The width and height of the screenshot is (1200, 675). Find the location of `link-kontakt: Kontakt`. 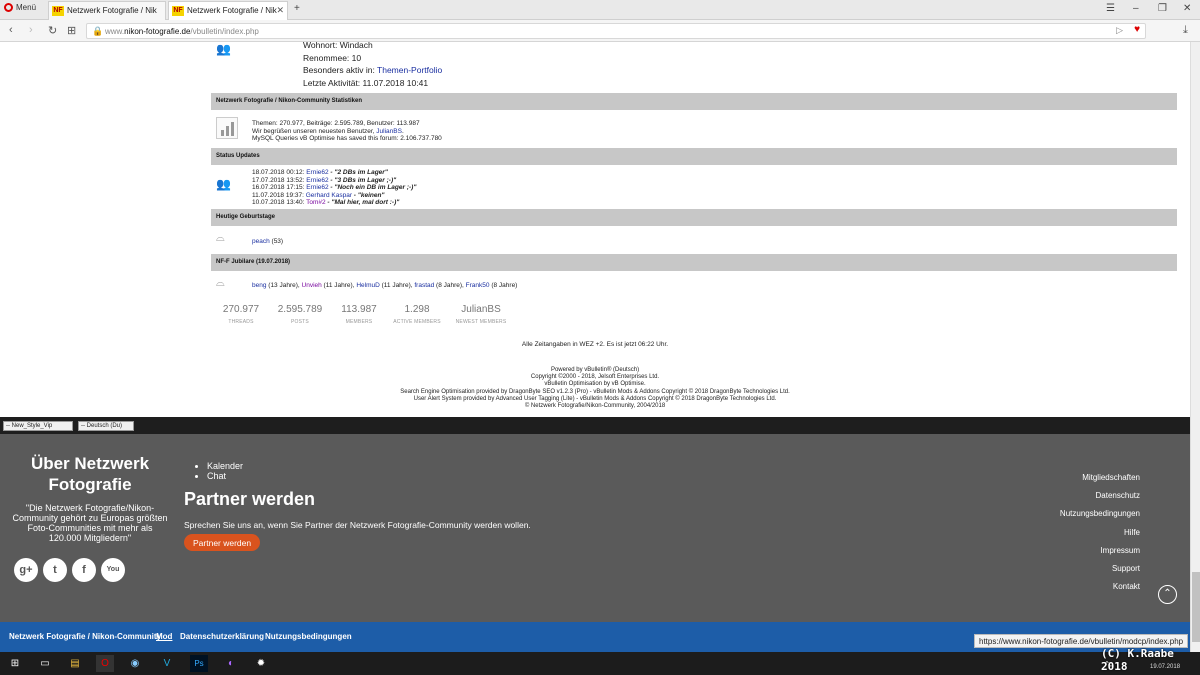

link-kontakt: Kontakt is located at coordinates (1100, 587).